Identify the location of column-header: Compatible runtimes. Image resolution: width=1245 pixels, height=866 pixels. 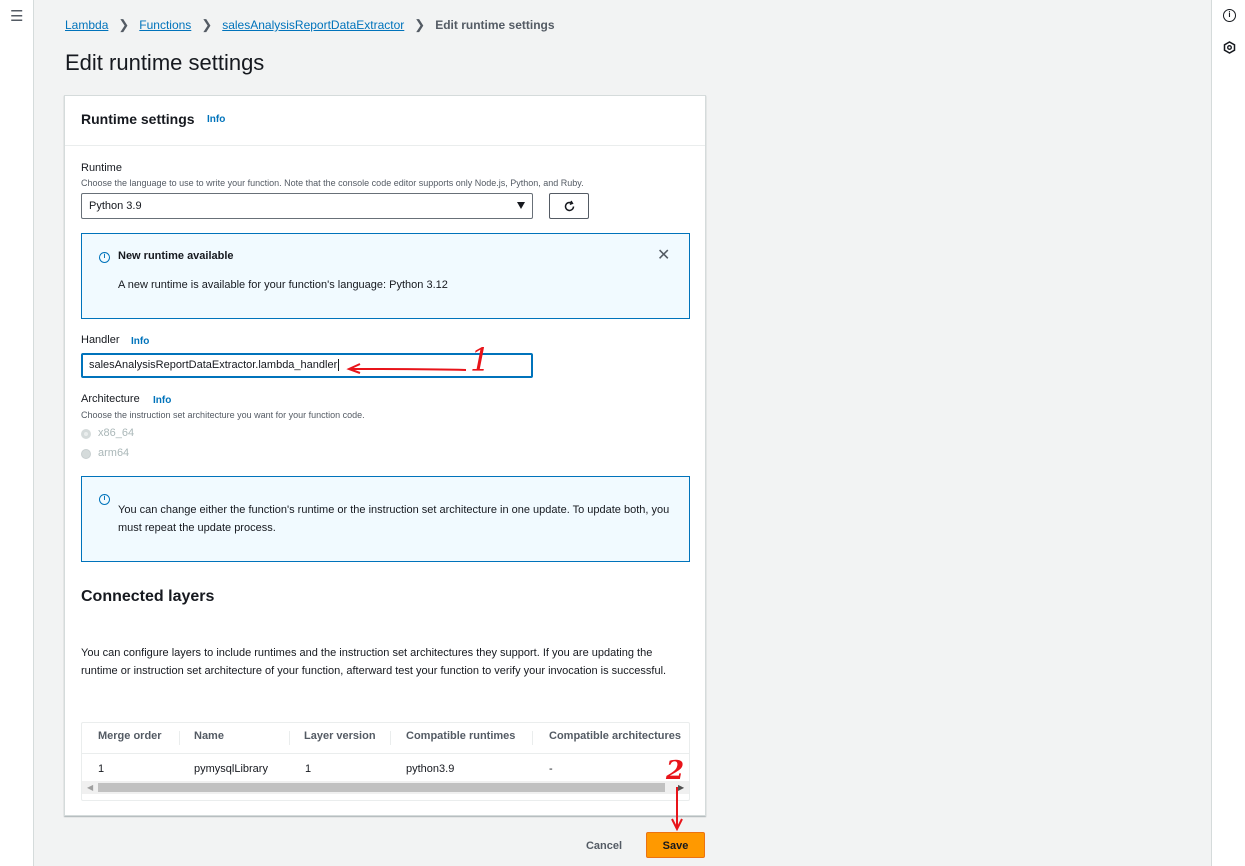
(460, 736).